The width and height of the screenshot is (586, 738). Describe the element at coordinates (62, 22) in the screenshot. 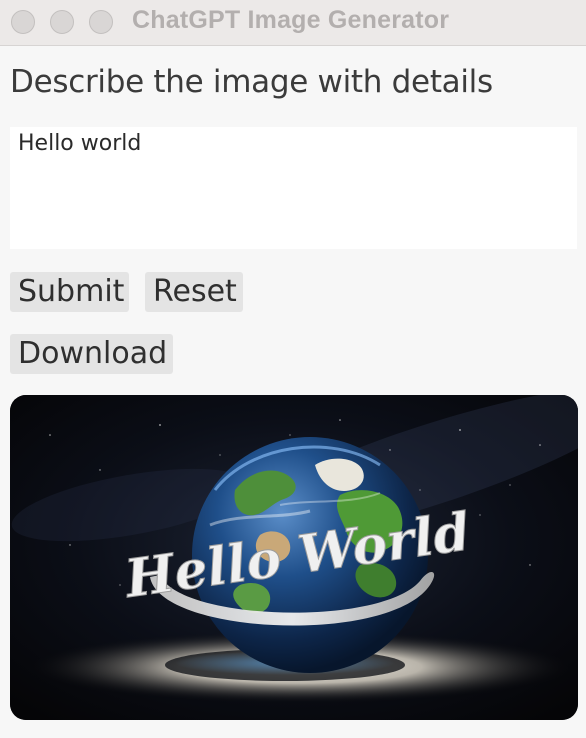

I see `minimize-window-button` at that location.